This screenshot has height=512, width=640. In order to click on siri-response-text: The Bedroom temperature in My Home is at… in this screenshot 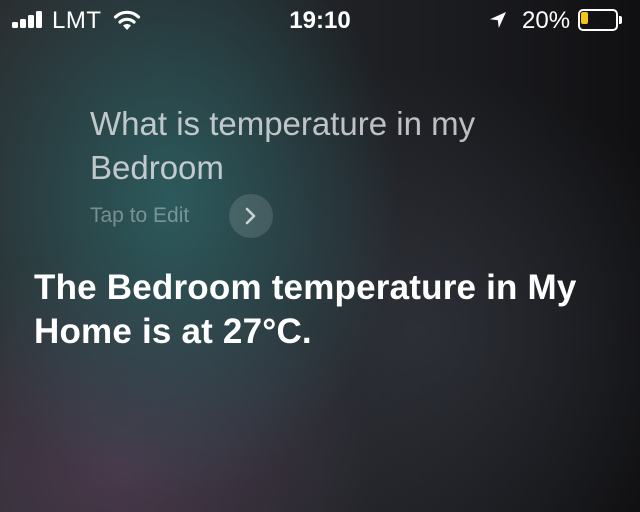, I will do `click(305, 309)`.